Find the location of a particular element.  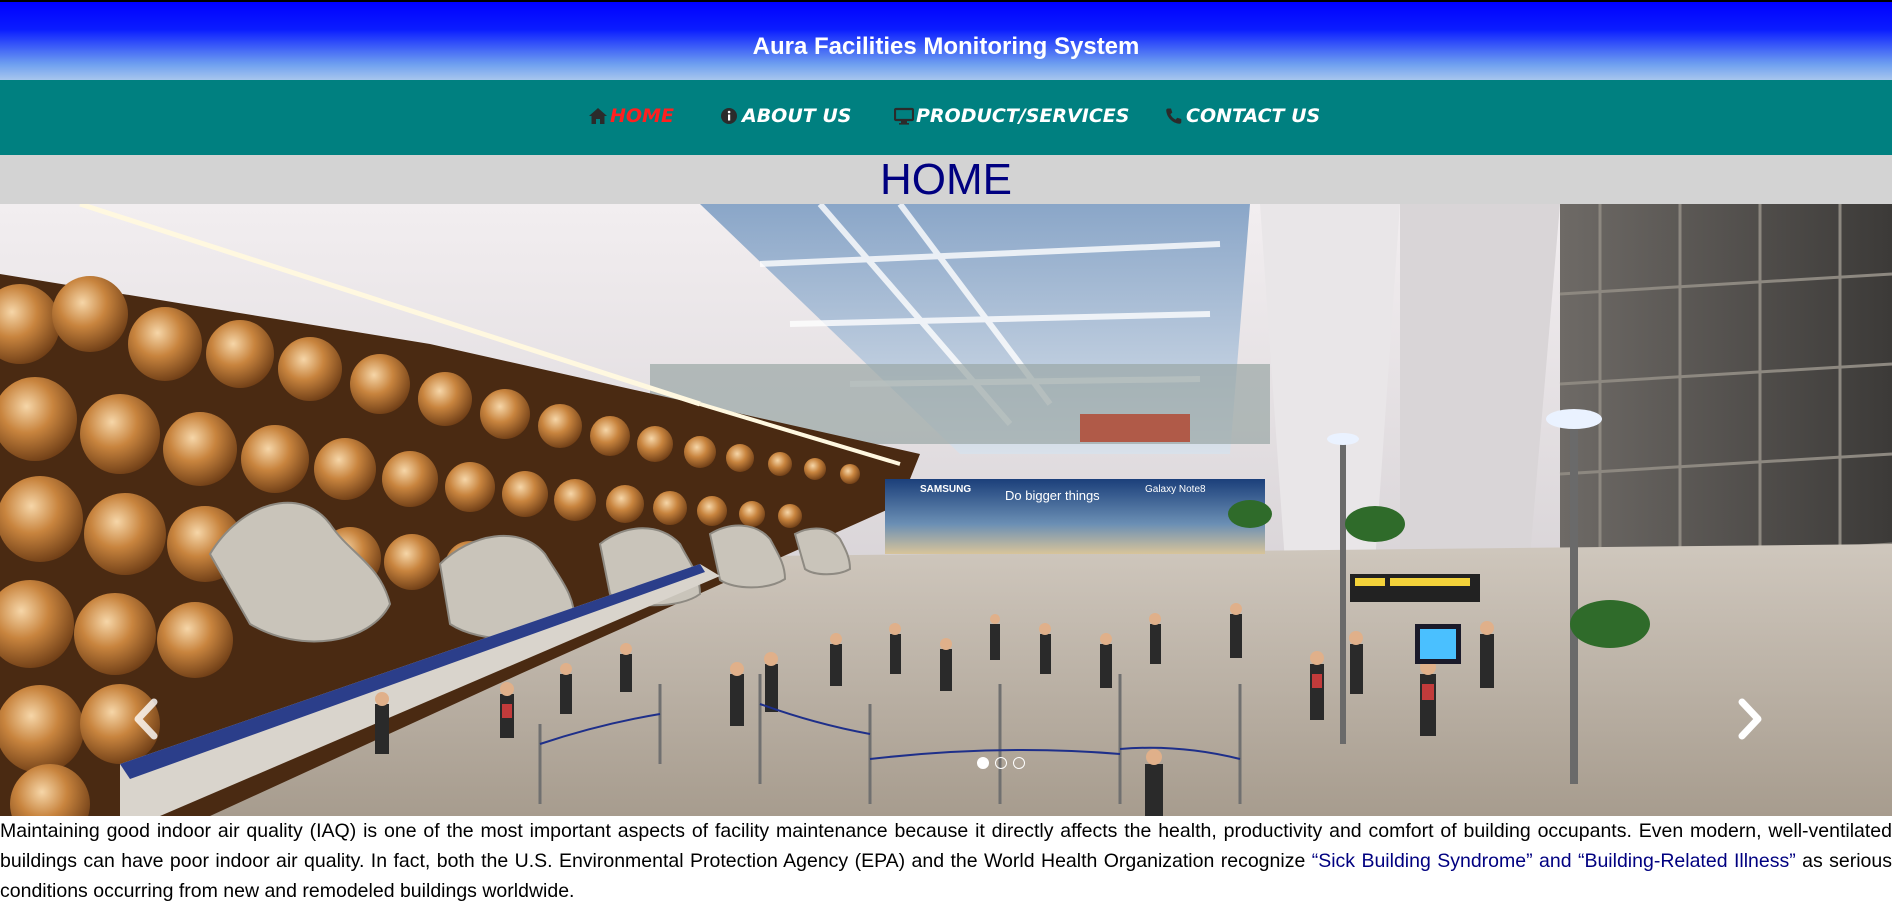

nav-label-home: HOME is located at coordinates (642, 116).